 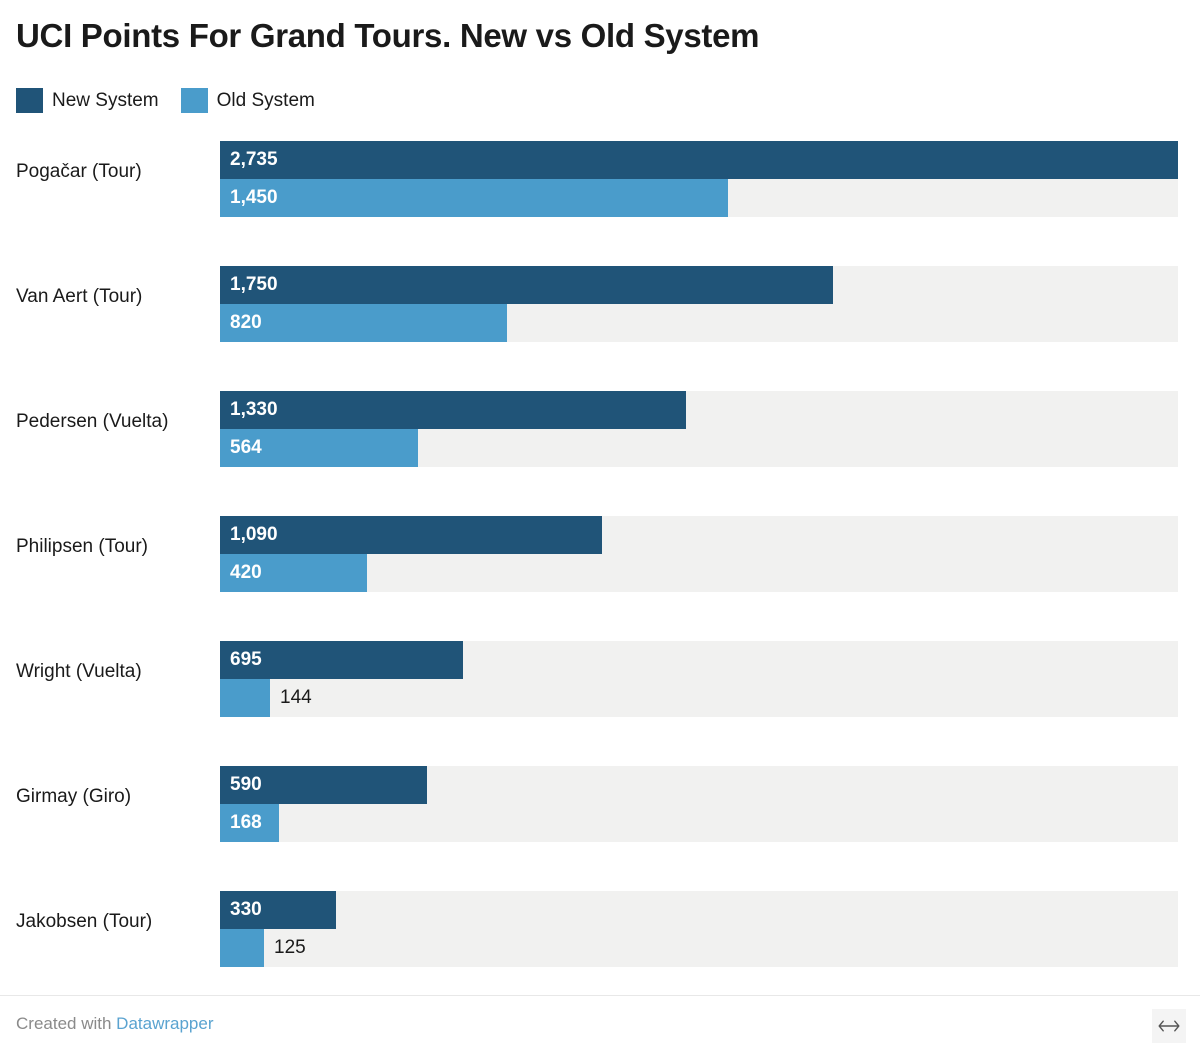 I want to click on bar-group: Wright (Vuelta) 695 144, so click(x=600, y=676).